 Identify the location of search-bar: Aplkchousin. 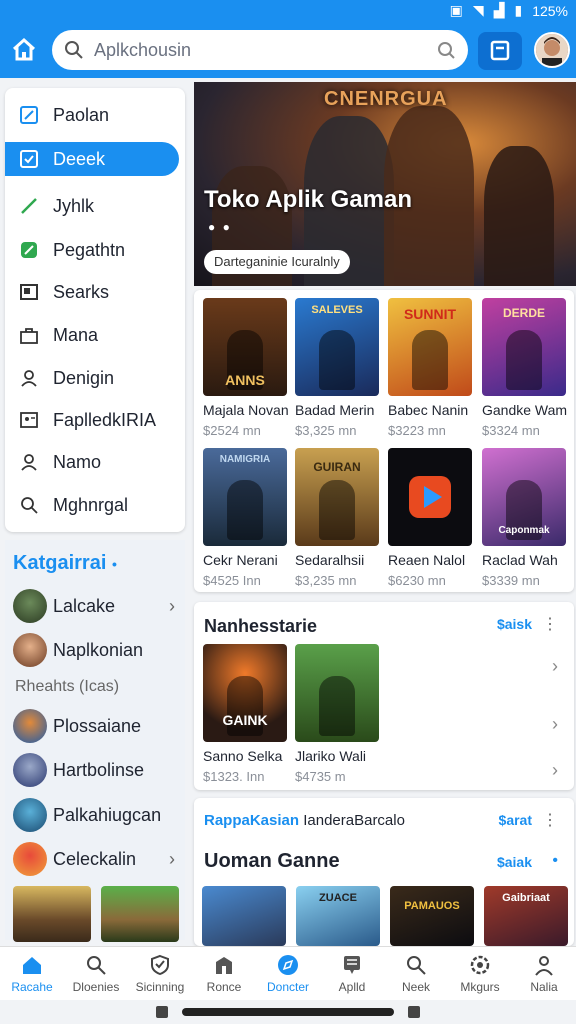
(260, 50).